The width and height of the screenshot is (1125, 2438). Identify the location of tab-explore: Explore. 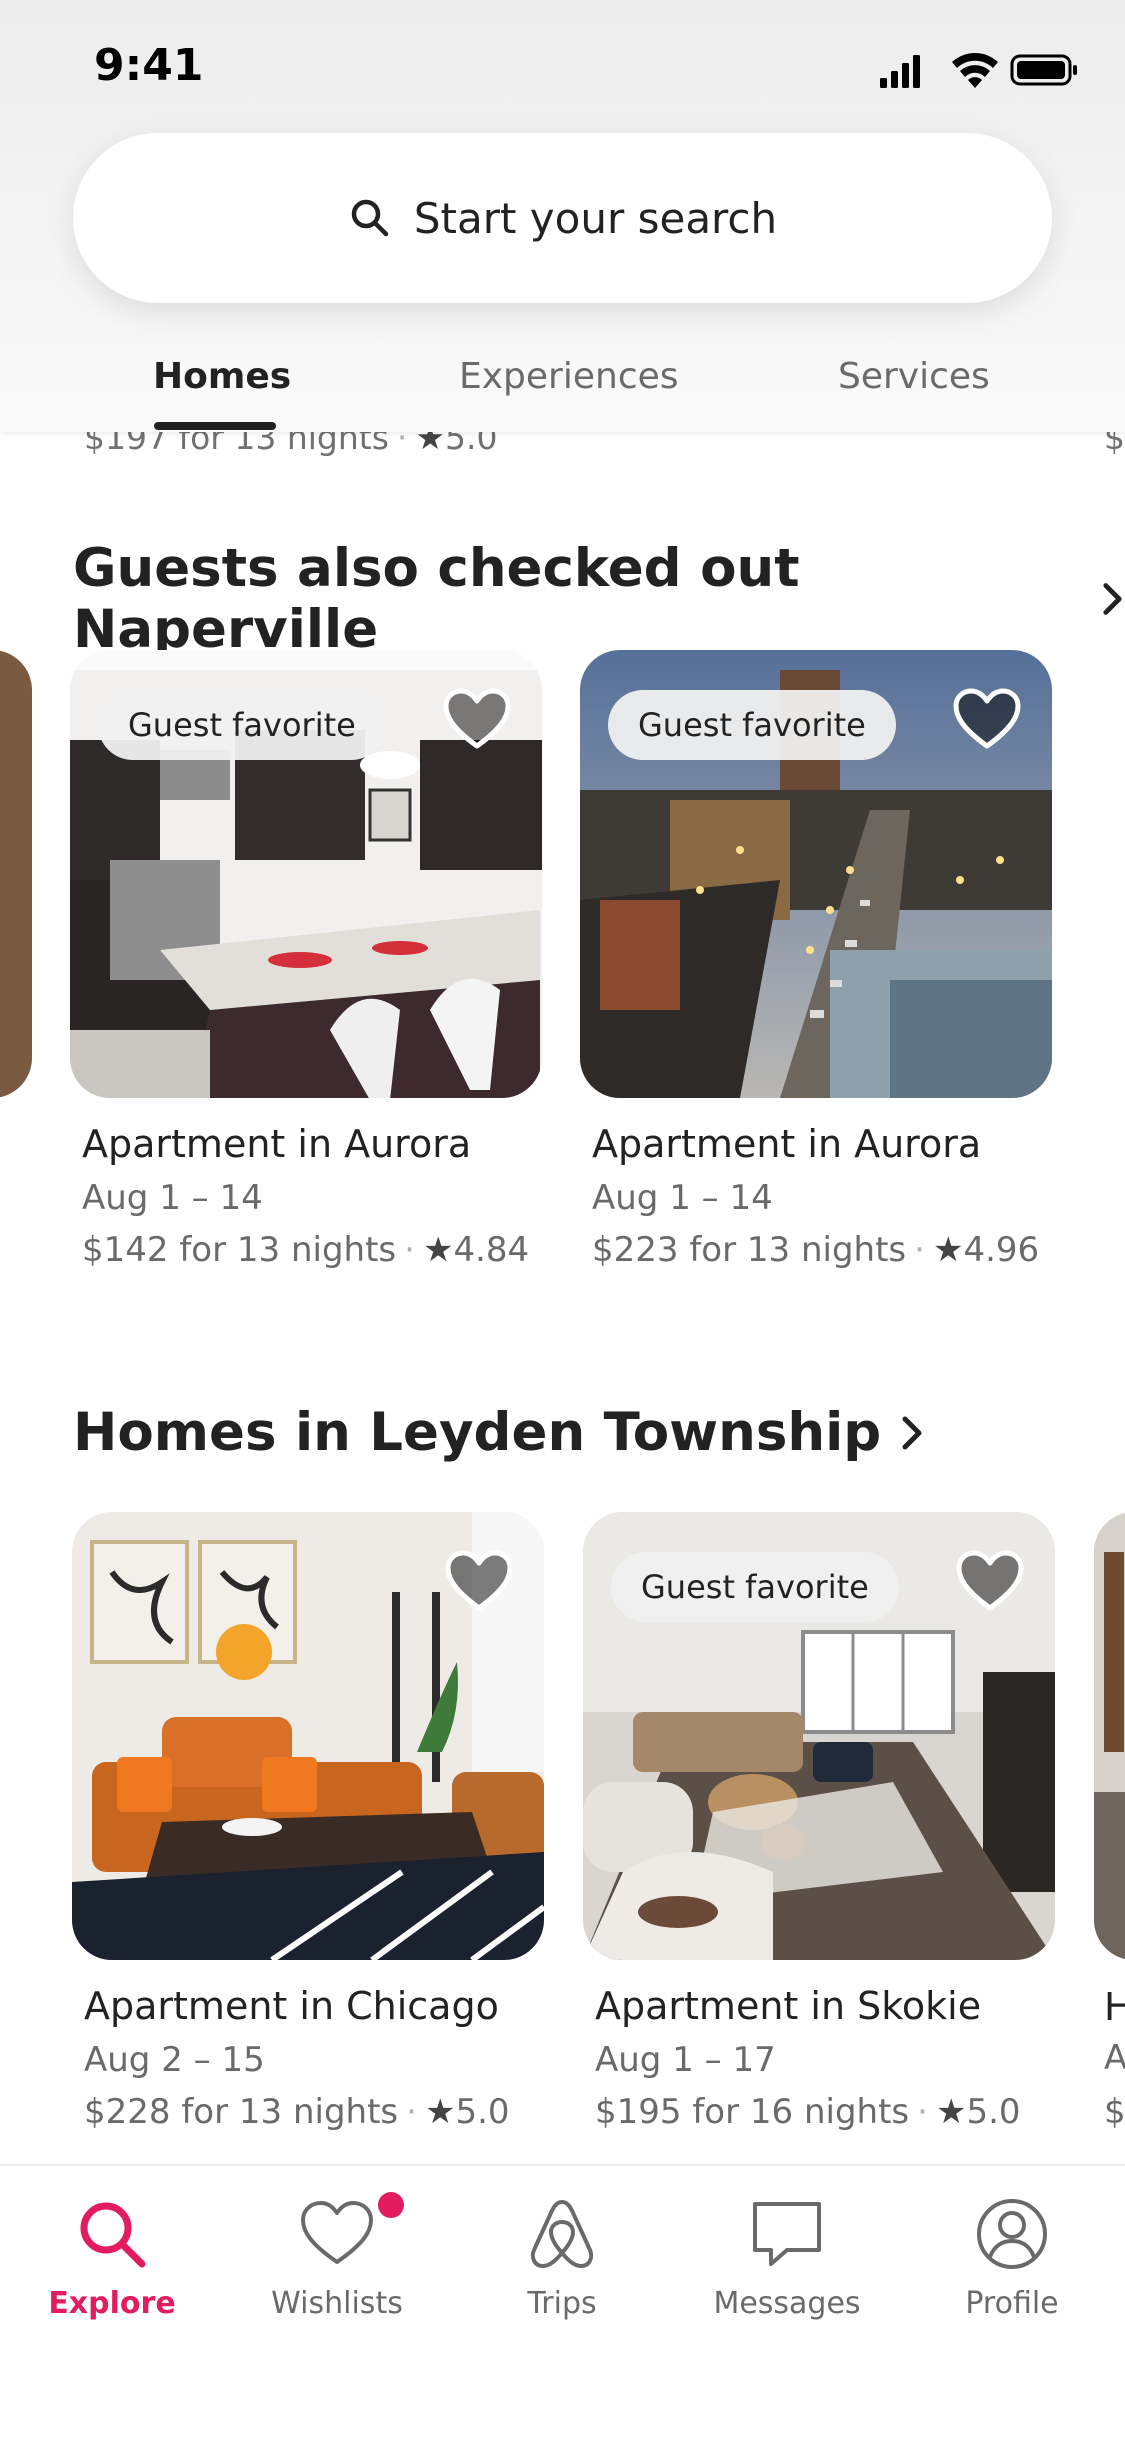
(112, 2257).